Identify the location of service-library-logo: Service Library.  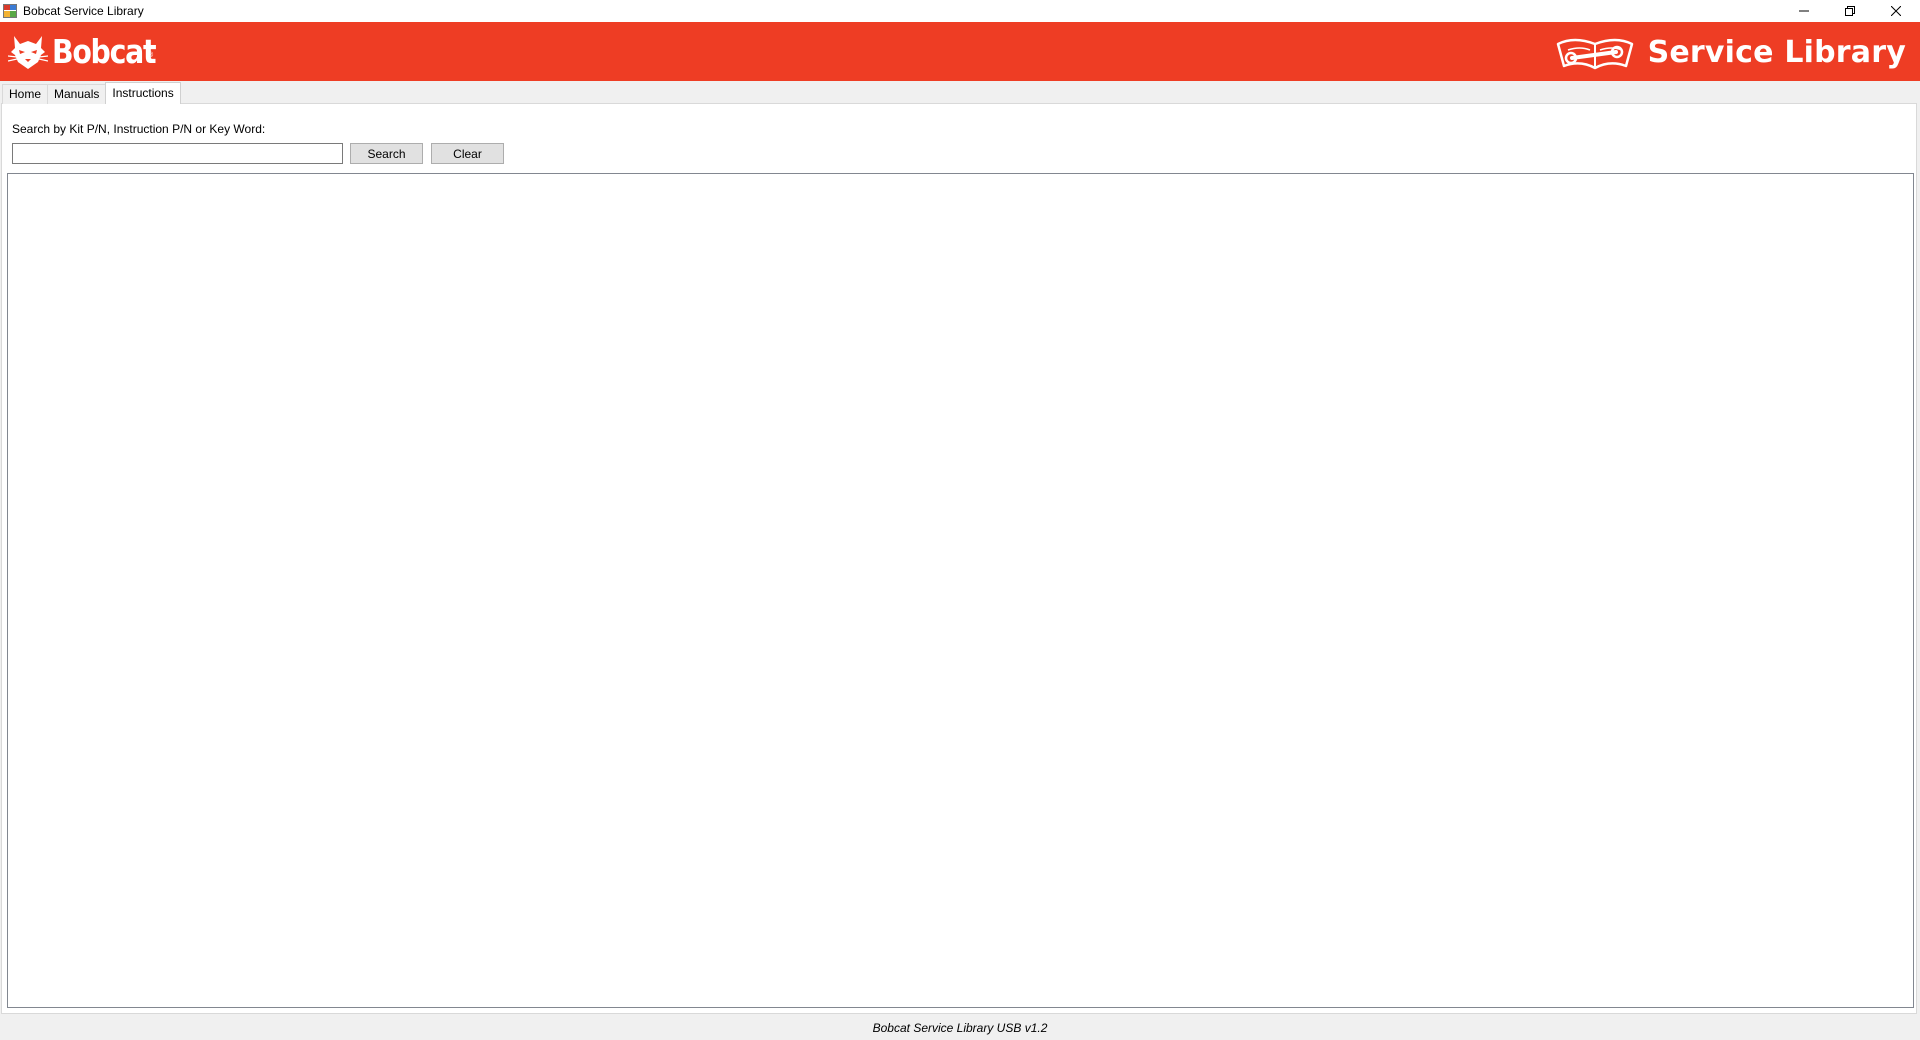
(1730, 52).